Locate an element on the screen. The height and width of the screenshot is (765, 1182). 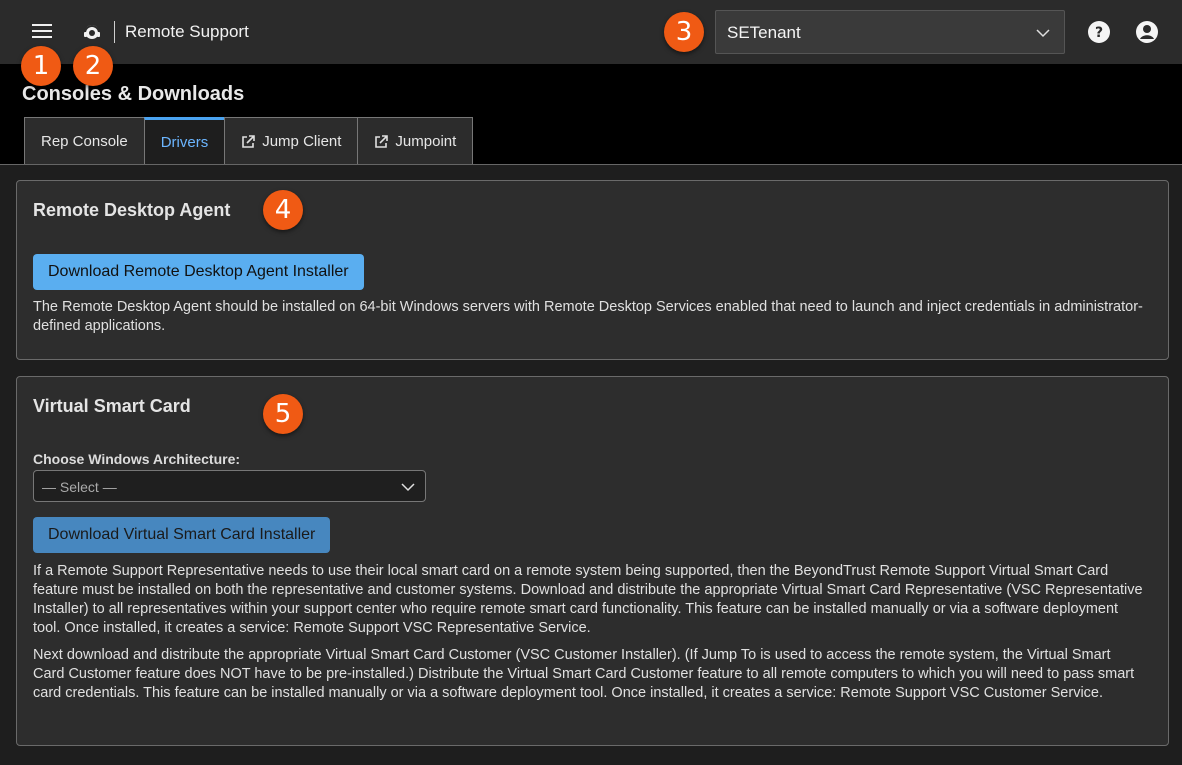
annotation-marker-4: 4 is located at coordinates (283, 210).